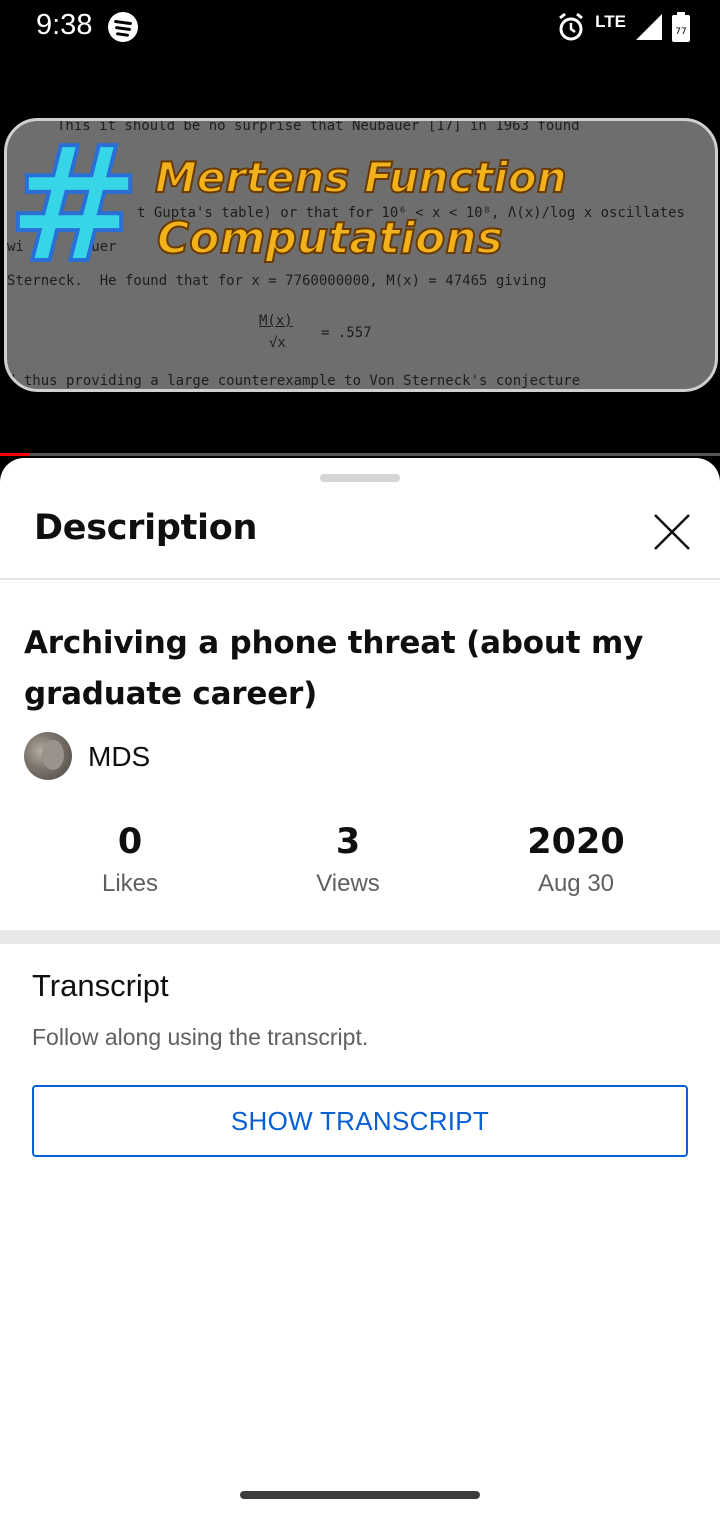  I want to click on stat-date: 2020 Aug 30, so click(576, 859).